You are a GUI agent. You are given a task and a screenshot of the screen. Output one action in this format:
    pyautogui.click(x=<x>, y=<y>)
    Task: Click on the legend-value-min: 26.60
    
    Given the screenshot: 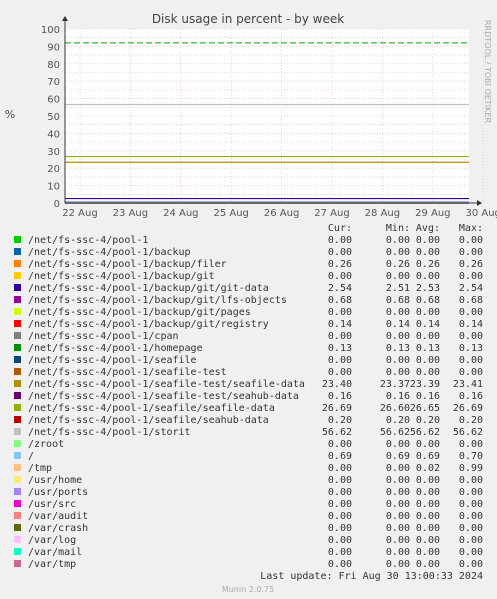 What is the action you would take?
    pyautogui.click(x=395, y=408)
    